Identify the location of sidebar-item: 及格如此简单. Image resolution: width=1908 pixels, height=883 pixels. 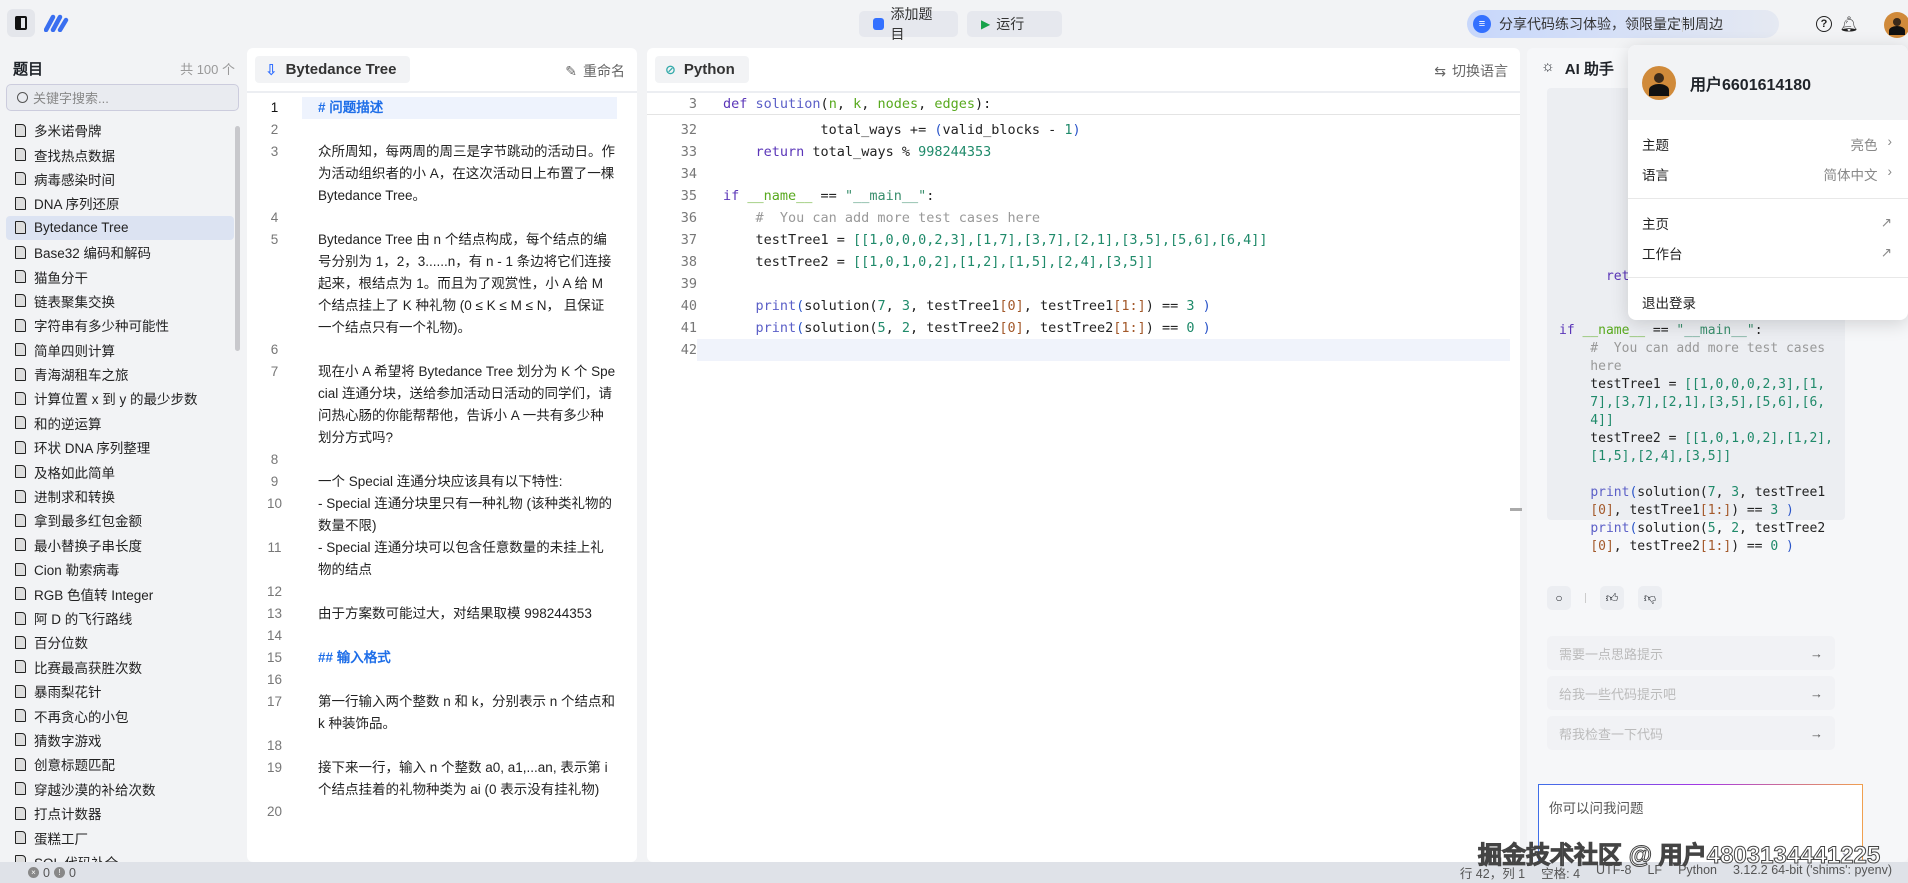
(120, 471).